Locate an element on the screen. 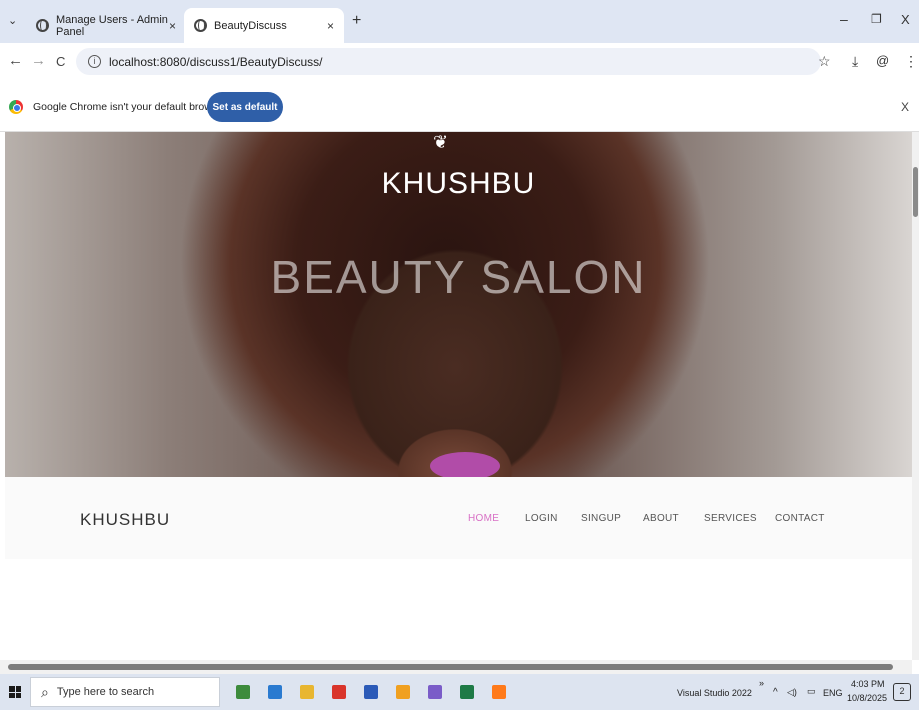 The height and width of the screenshot is (710, 919). lotus-logo-icon: ❦ is located at coordinates (441, 142).